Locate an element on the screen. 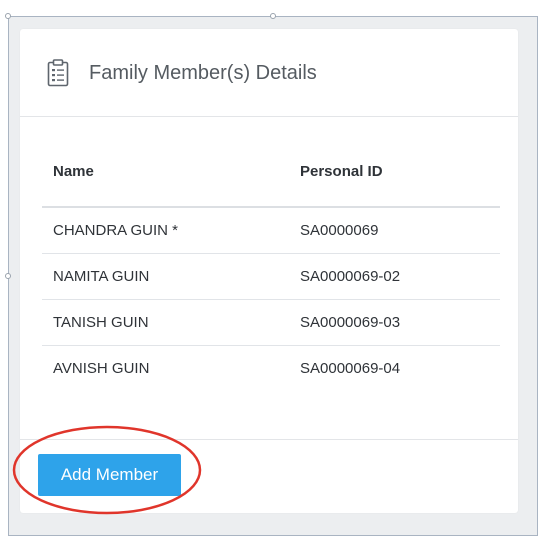 The width and height of the screenshot is (547, 544). member-name: CHANDRA GUIN * is located at coordinates (116, 230).